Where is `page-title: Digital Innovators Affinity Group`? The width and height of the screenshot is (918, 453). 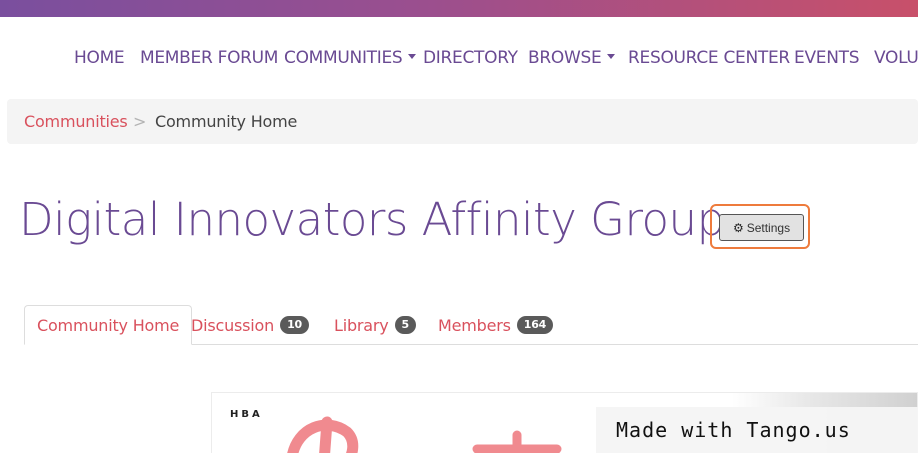 page-title: Digital Innovators Affinity Group is located at coordinates (372, 219).